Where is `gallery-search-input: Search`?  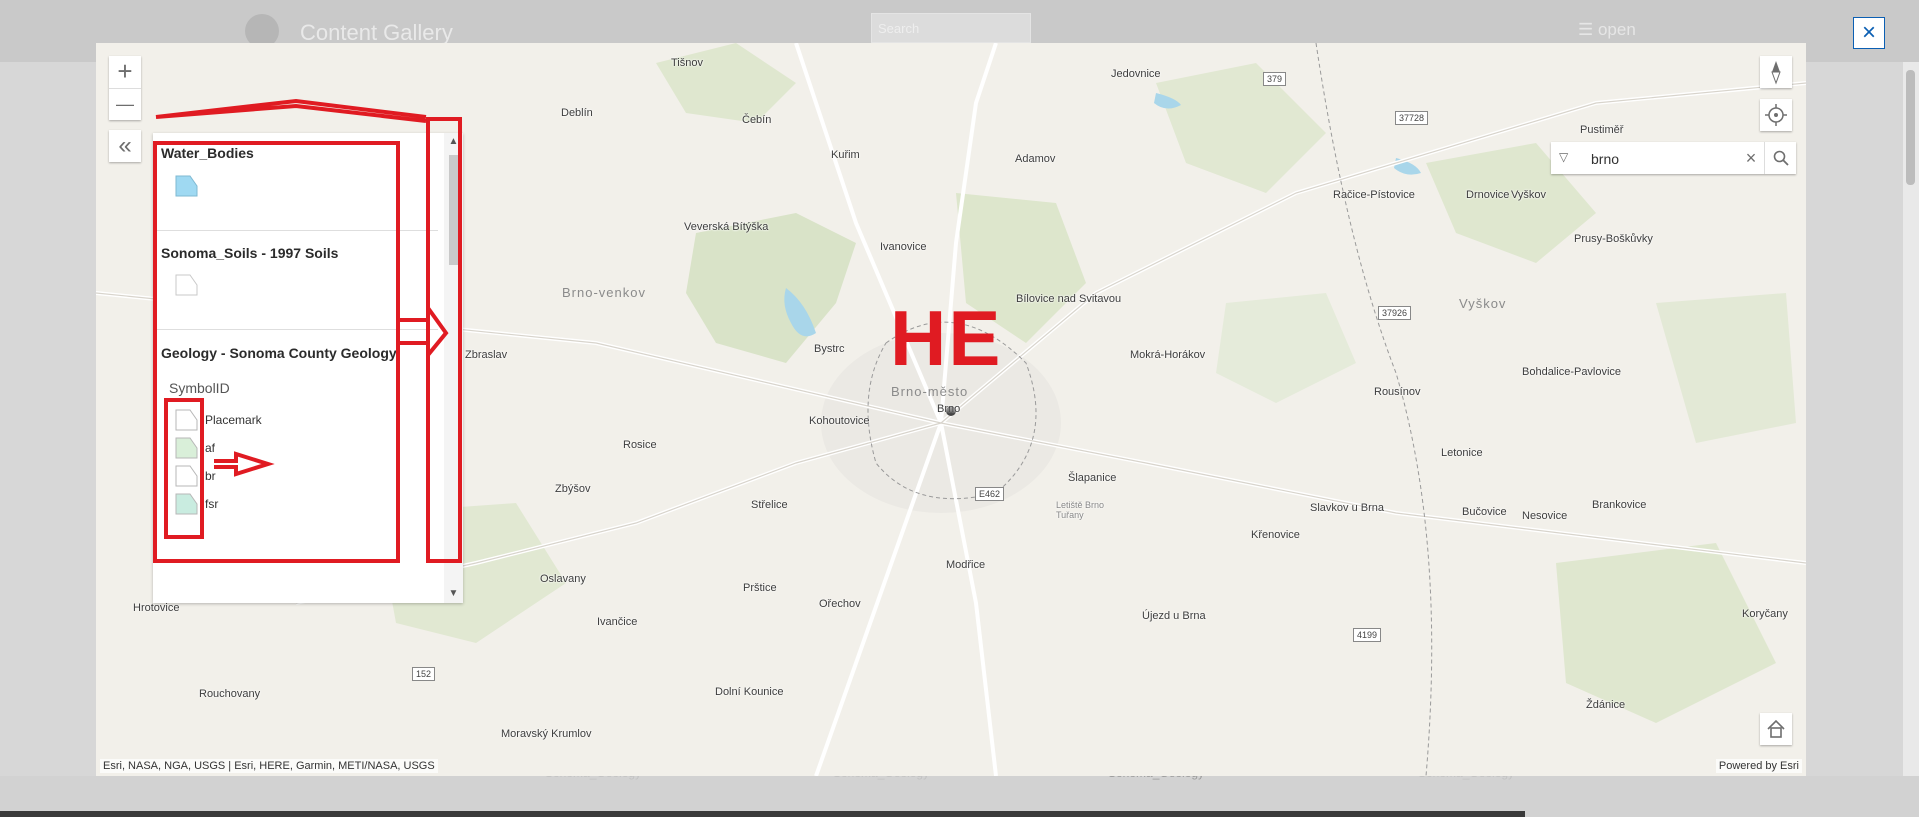
gallery-search-input: Search is located at coordinates (951, 28).